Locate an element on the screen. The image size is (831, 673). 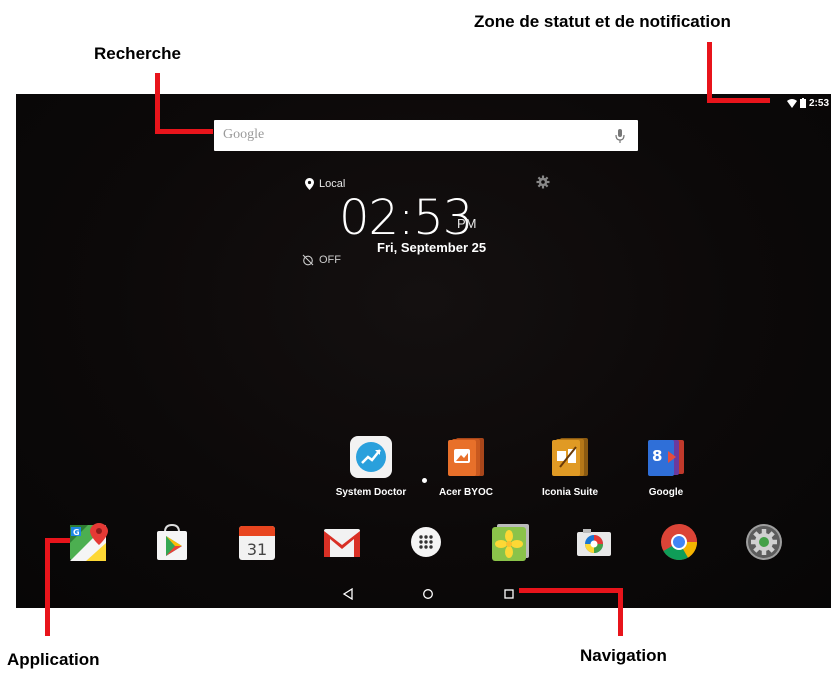
iconia-suite-icon is located at coordinates (570, 457).